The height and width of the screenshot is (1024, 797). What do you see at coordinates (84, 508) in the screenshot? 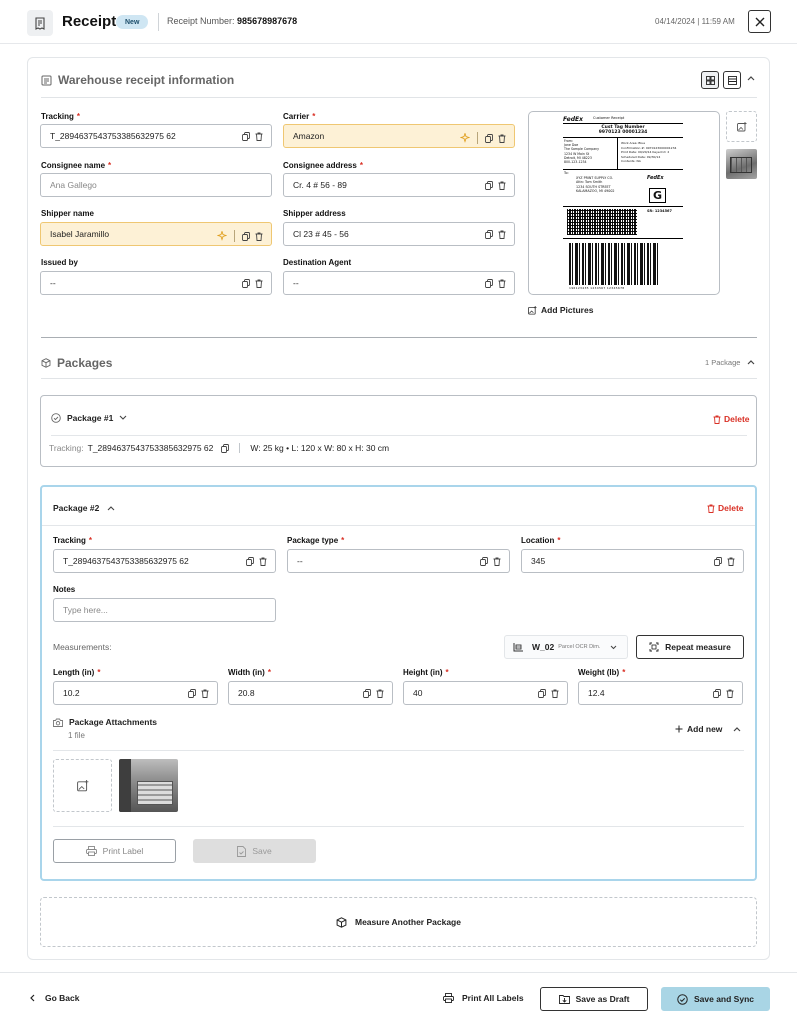
I see `package-2-header: Package #2` at bounding box center [84, 508].